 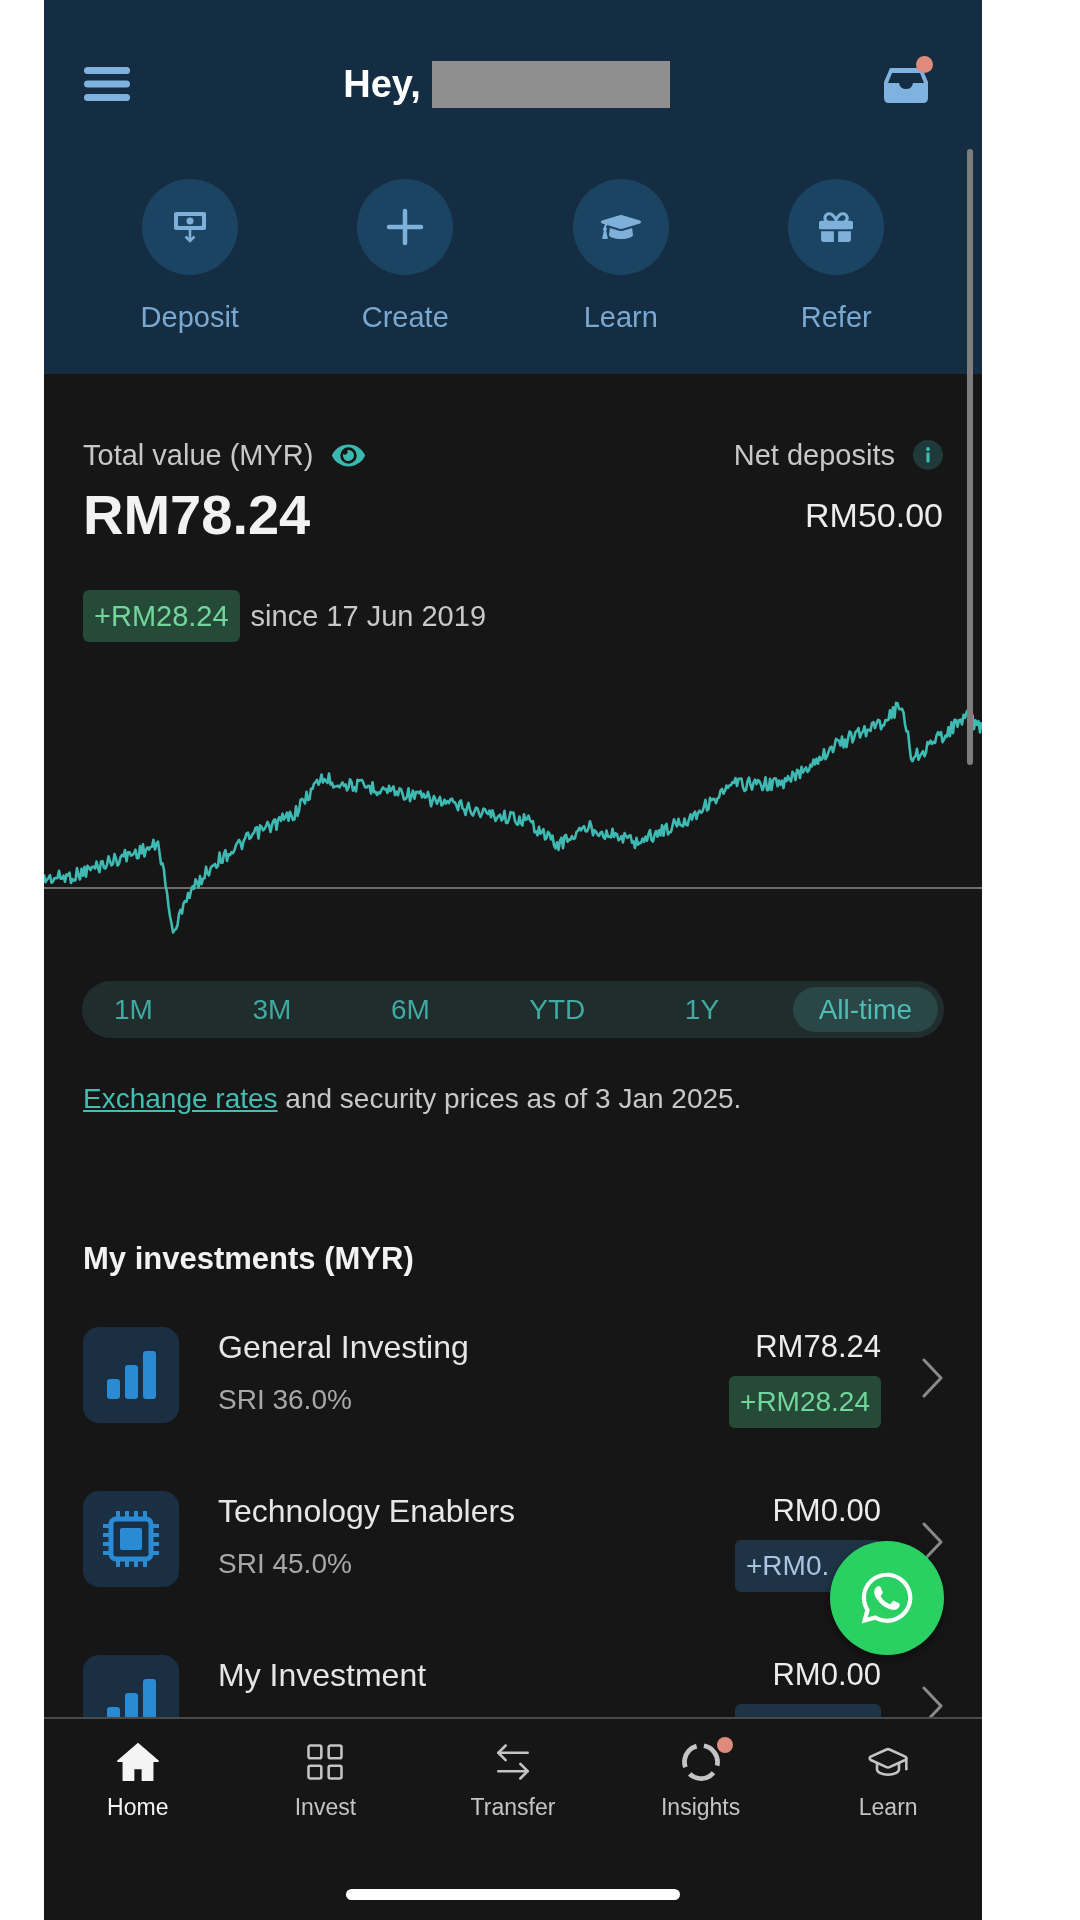 What do you see at coordinates (198, 455) in the screenshot?
I see `total-value-label: Total value (MYR)` at bounding box center [198, 455].